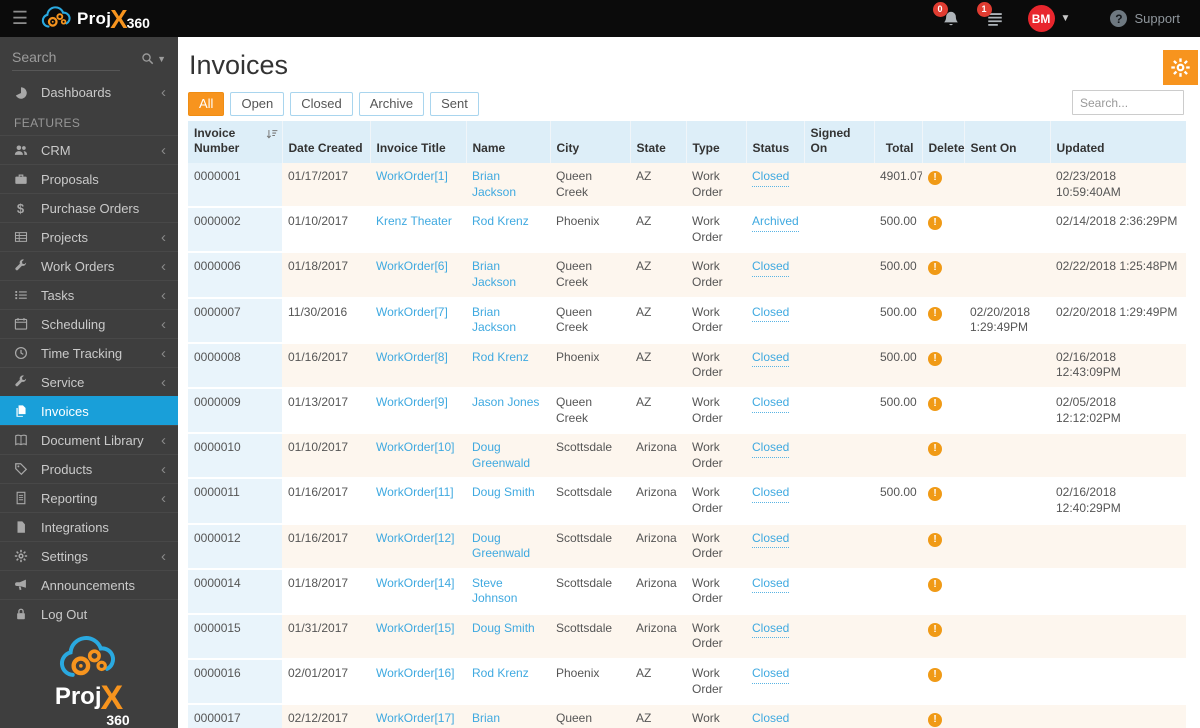  I want to click on filter-button-sent: Sent, so click(454, 104).